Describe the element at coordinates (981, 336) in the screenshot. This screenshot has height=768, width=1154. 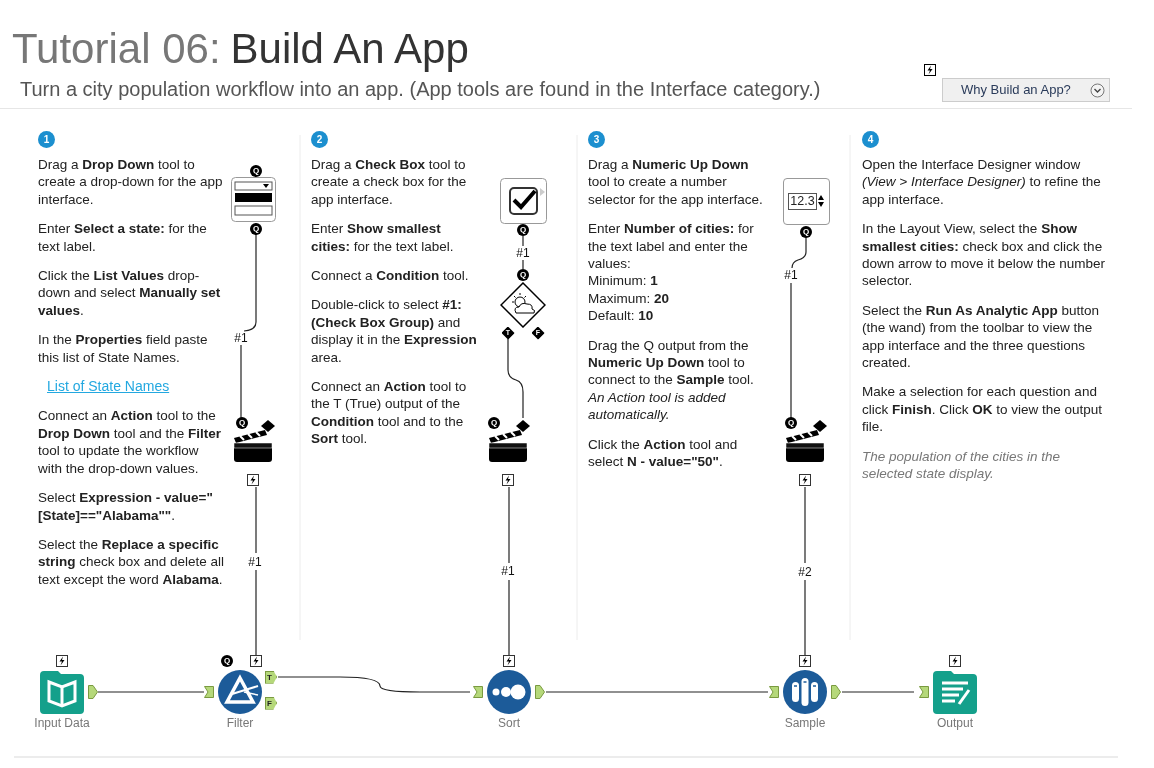
I see `instruction-text: Select the Run As Analytic App button (the wand) from the toolbar to view the app interface and the three questions created.` at that location.